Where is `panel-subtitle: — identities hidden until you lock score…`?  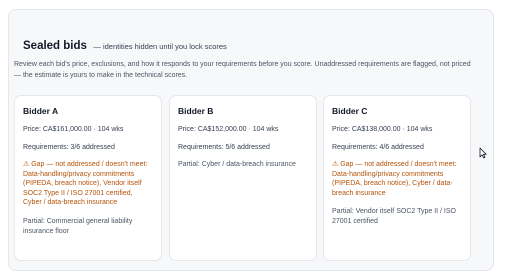
panel-subtitle: — identities hidden until you lock score… is located at coordinates (160, 46).